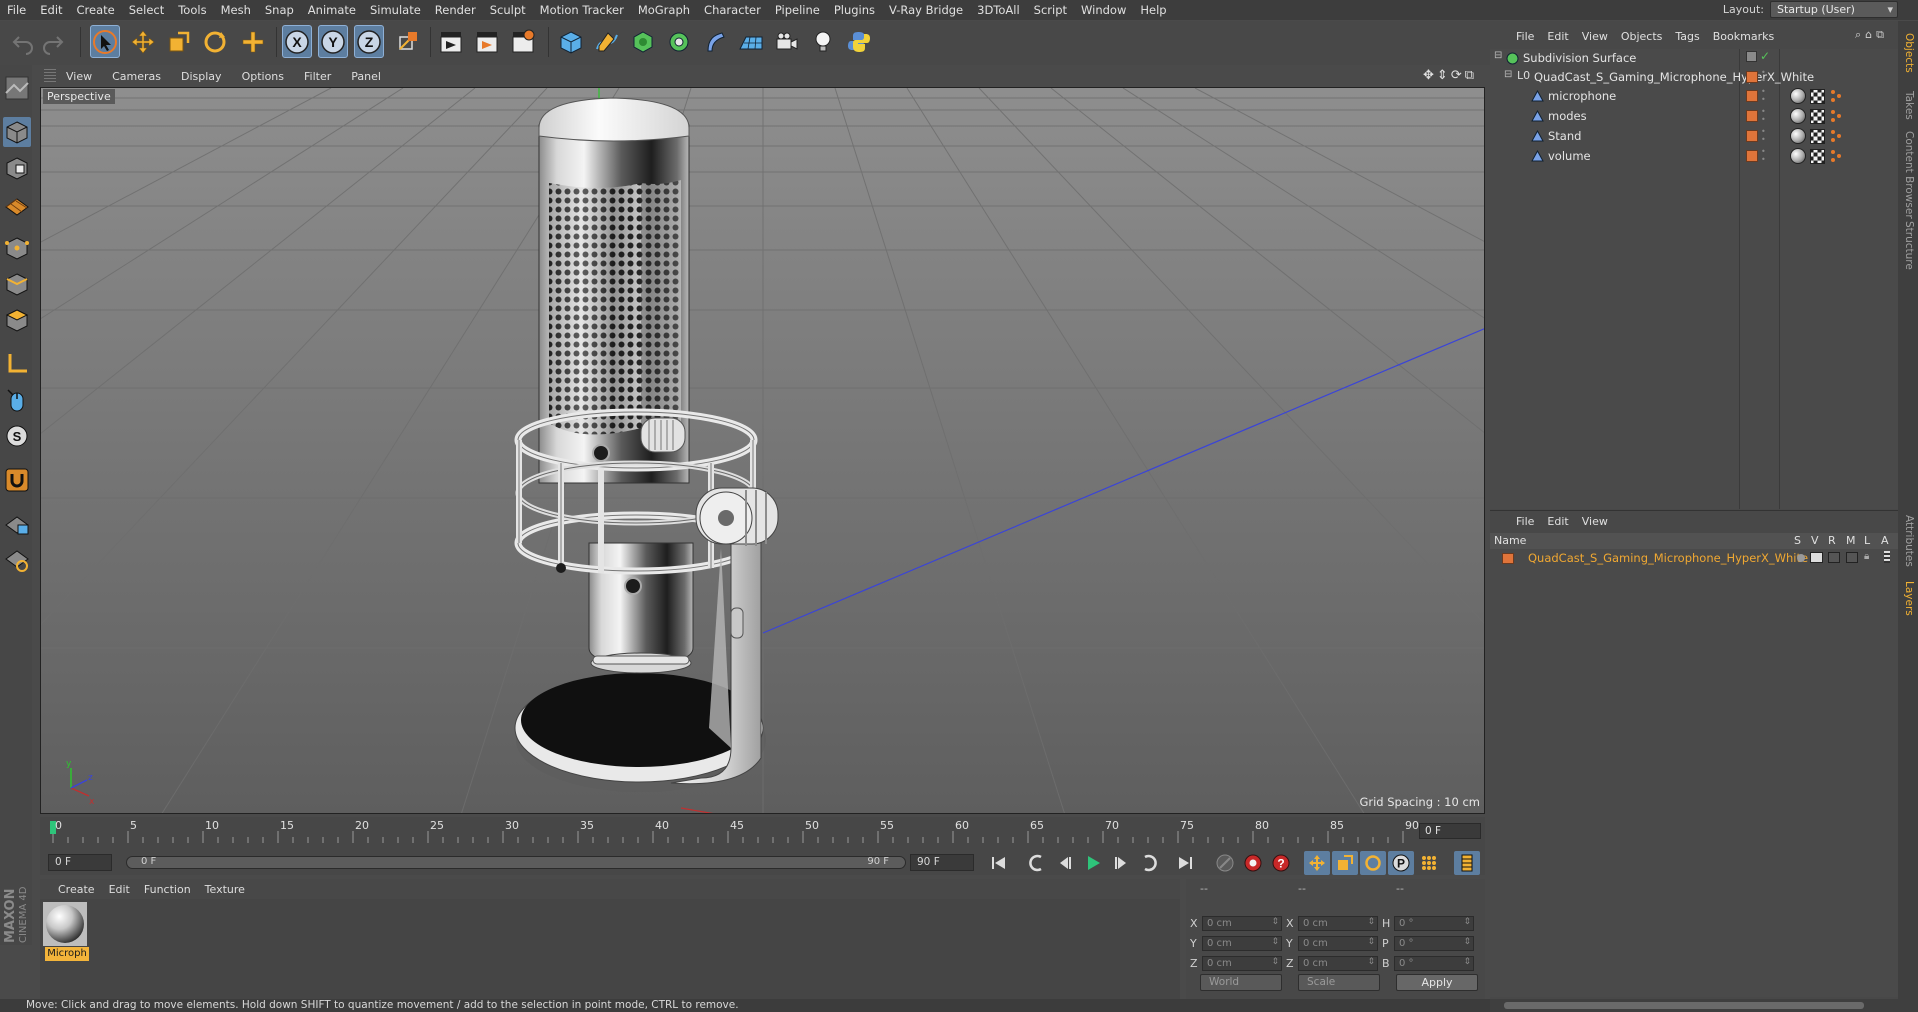 The image size is (1918, 1012). Describe the element at coordinates (146, 10) in the screenshot. I see `menu-select: Select` at that location.